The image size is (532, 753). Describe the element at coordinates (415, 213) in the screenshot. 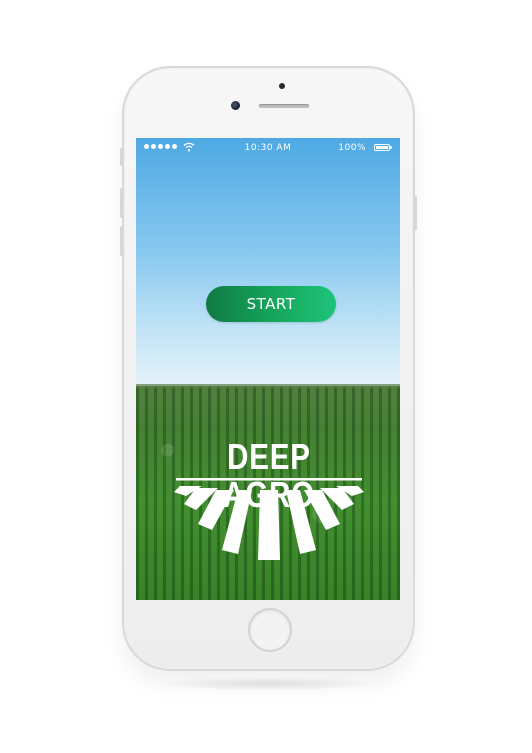

I see `power-button` at that location.